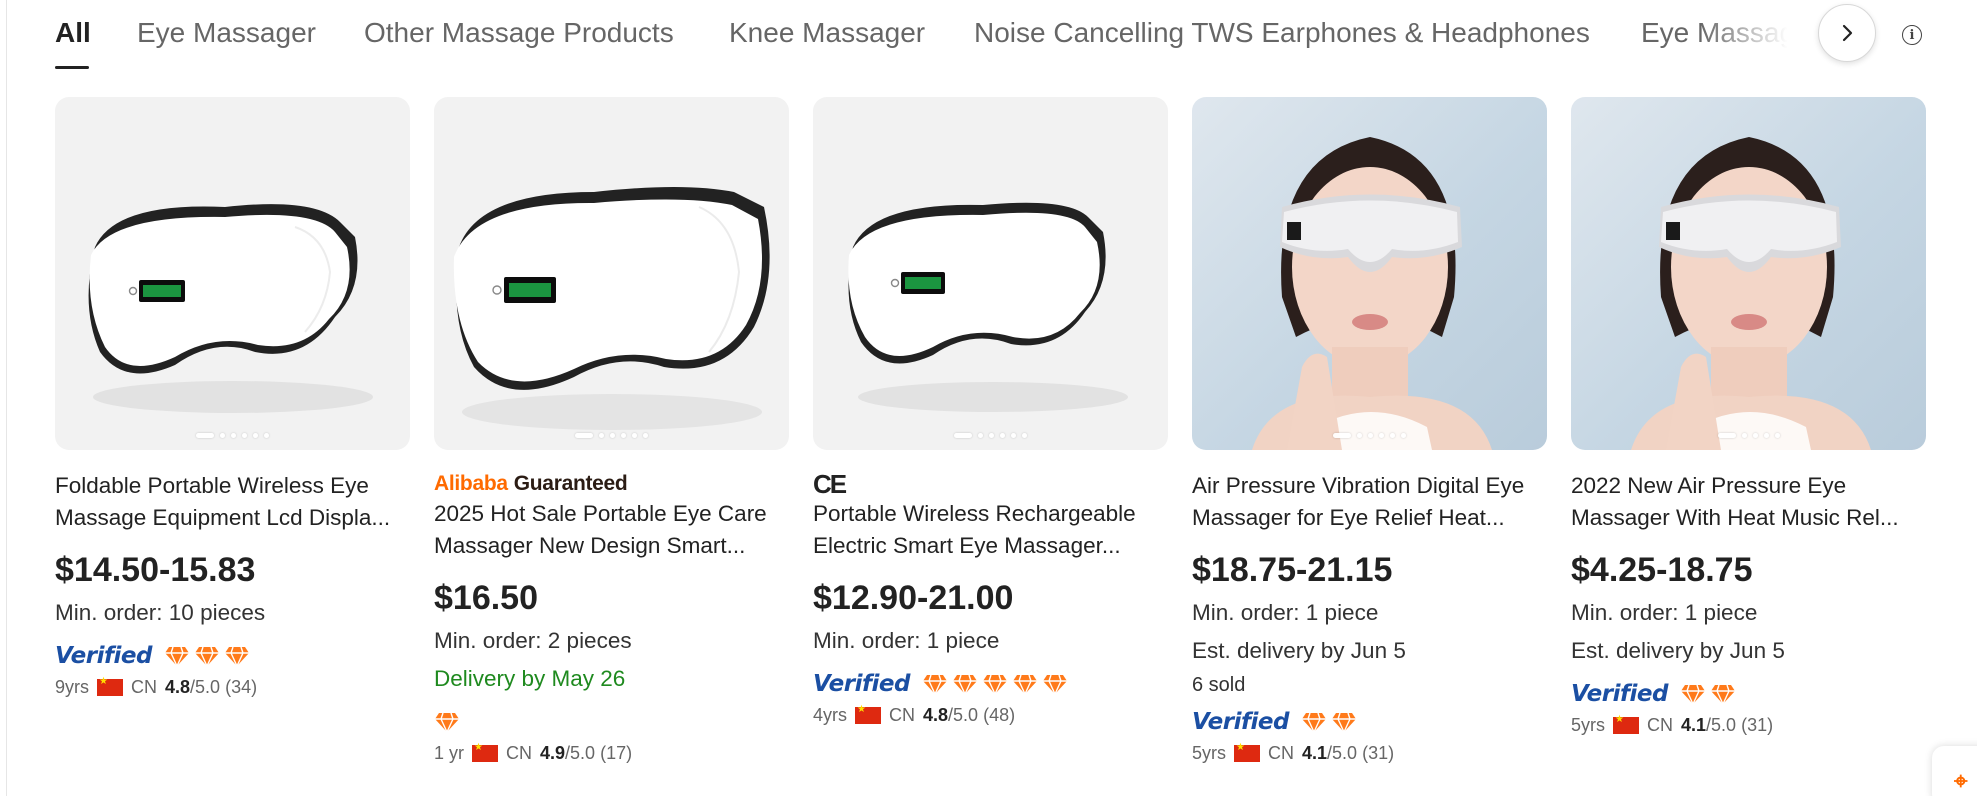 This screenshot has width=1977, height=796. I want to click on supplier-years: 1 yr, so click(449, 753).